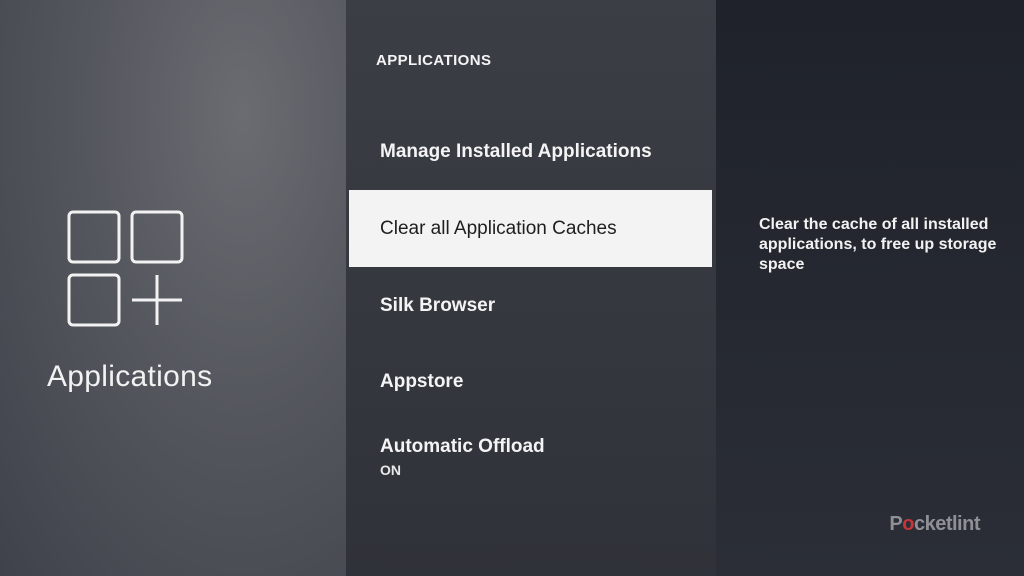 This screenshot has height=576, width=1024. What do you see at coordinates (422, 381) in the screenshot?
I see `menu-item-label: Appstore` at bounding box center [422, 381].